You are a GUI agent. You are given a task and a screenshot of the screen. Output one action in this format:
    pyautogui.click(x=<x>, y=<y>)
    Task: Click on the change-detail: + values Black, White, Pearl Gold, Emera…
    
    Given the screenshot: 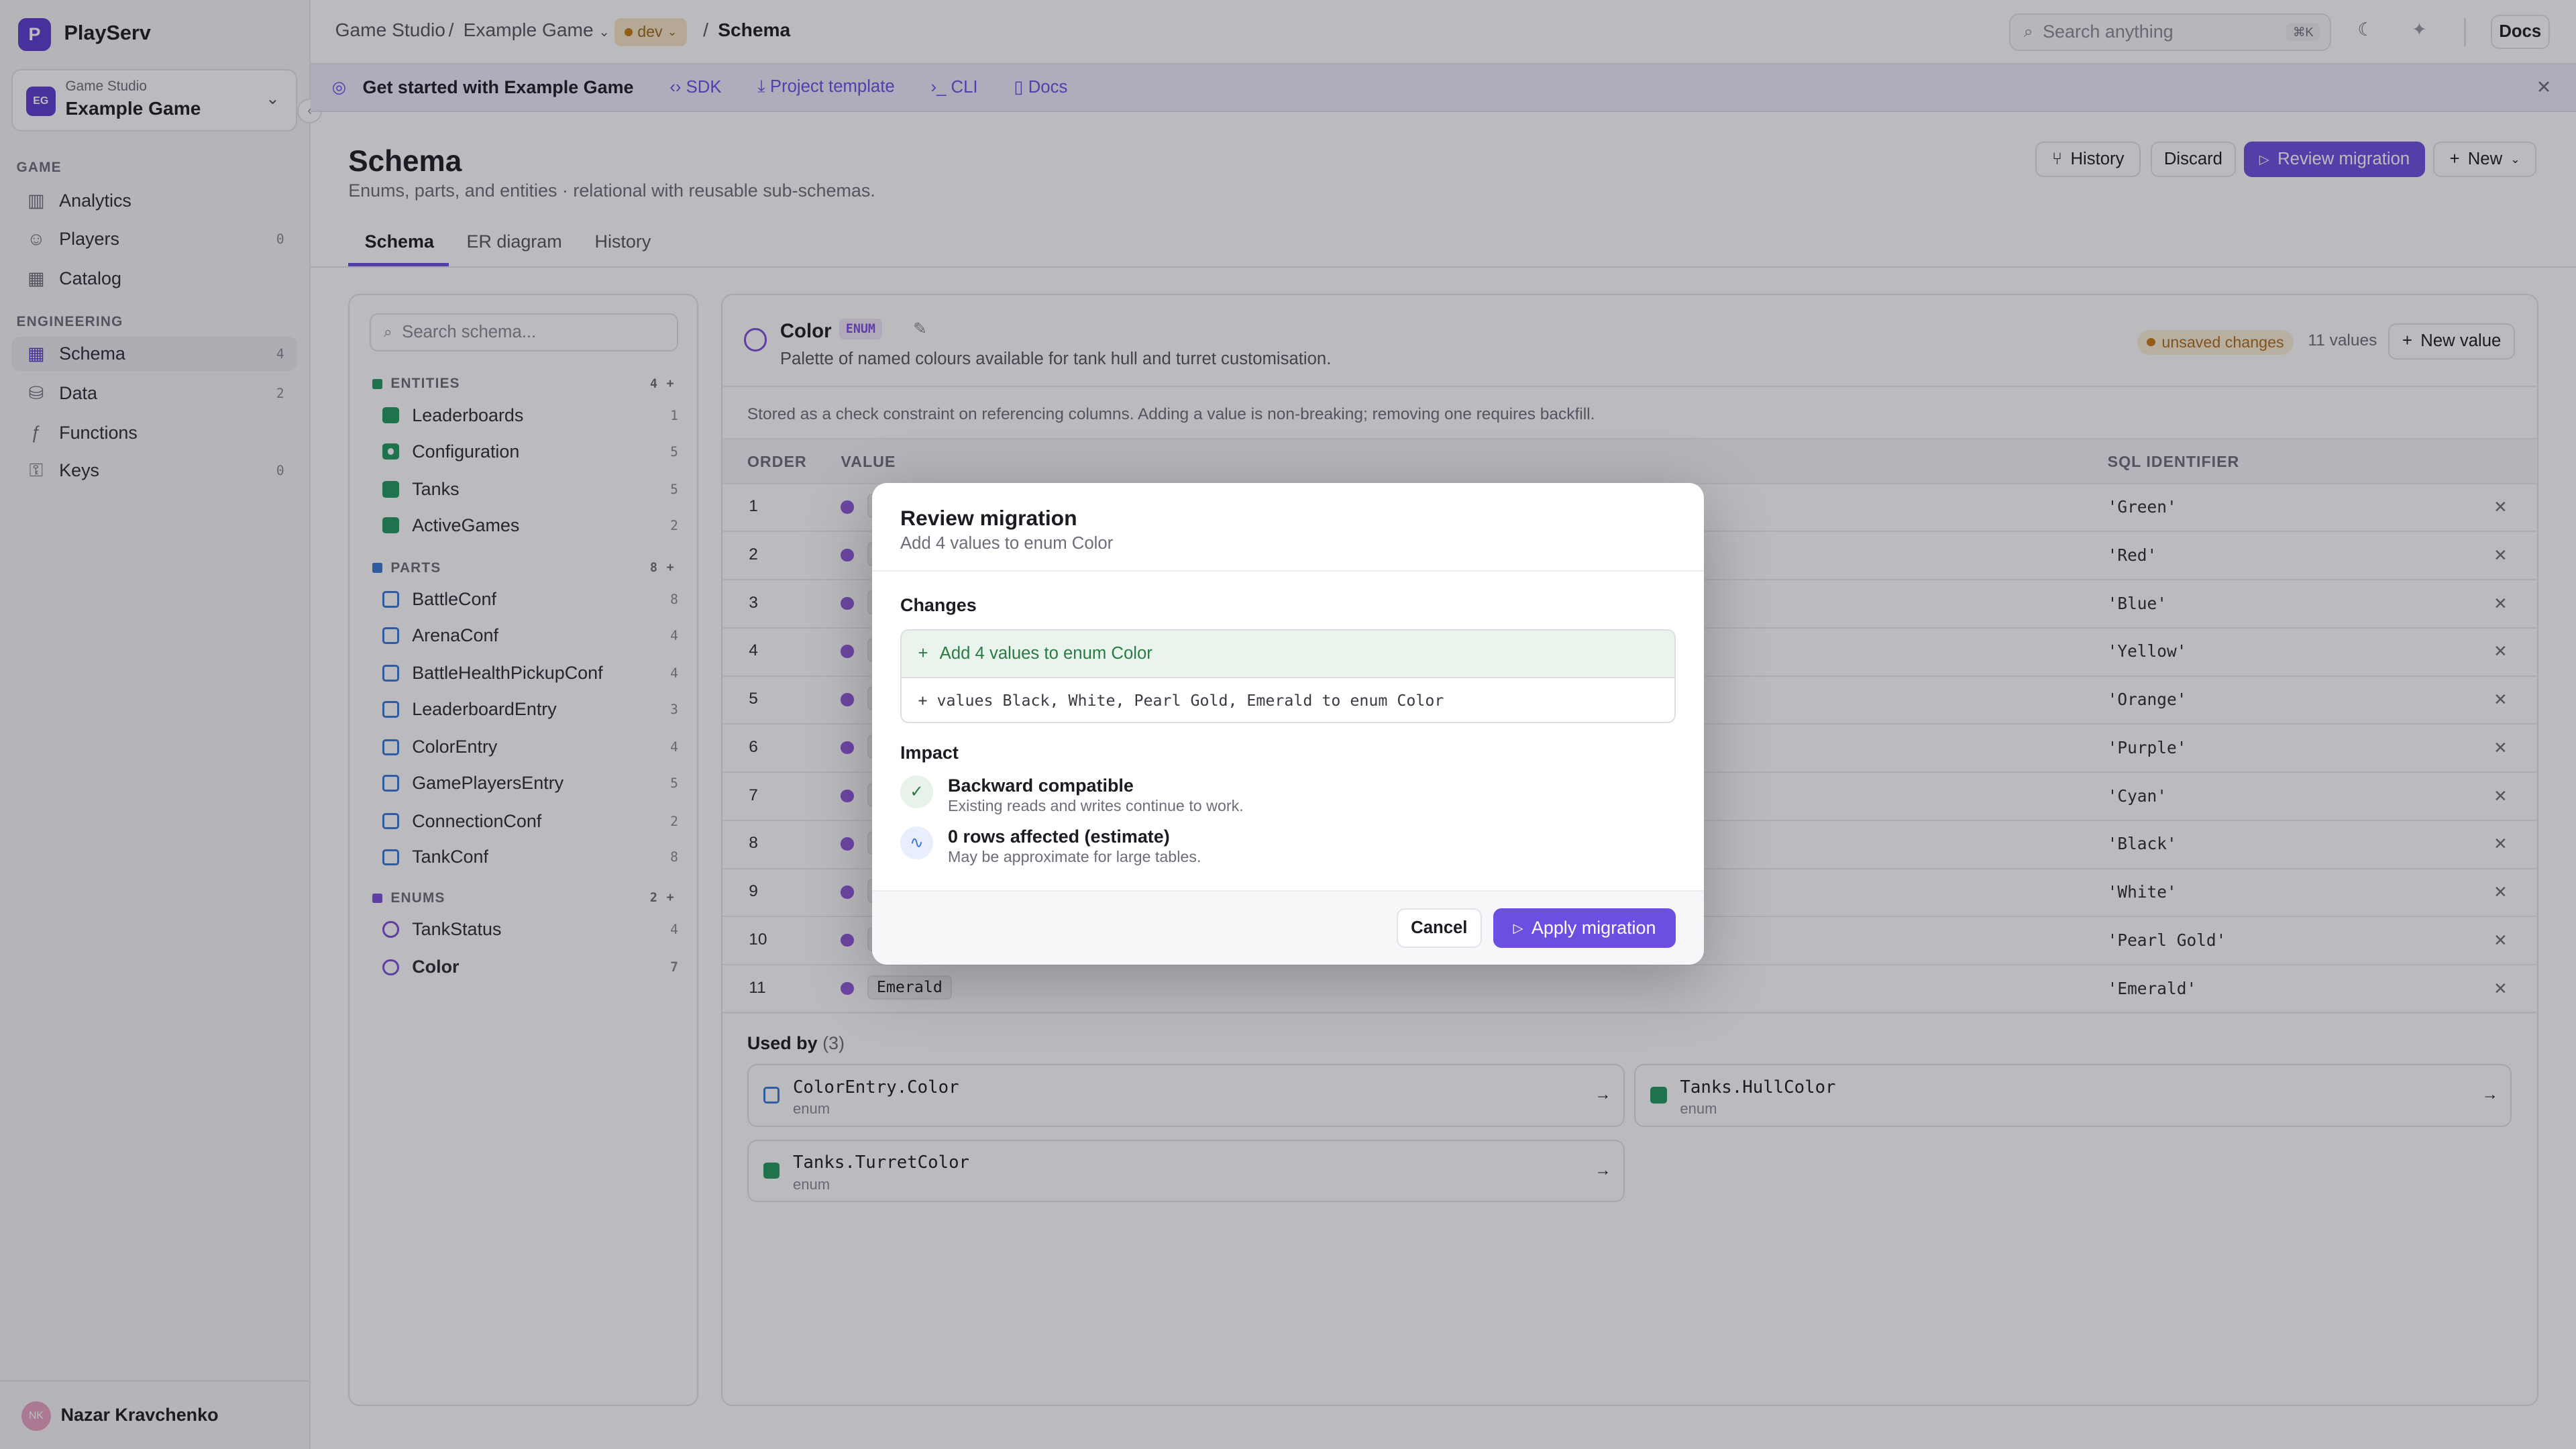 What is the action you would take?
    pyautogui.click(x=1181, y=700)
    